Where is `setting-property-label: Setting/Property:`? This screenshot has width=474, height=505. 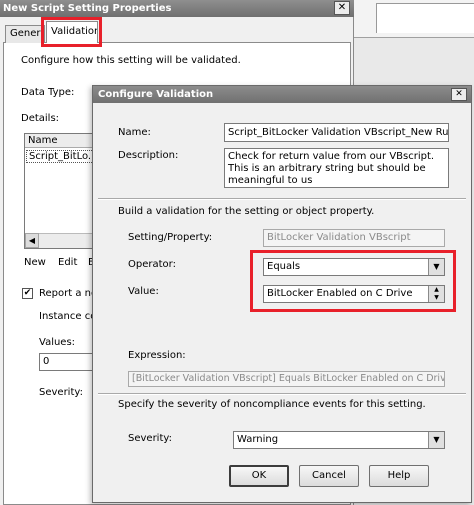 setting-property-label: Setting/Property: is located at coordinates (170, 237).